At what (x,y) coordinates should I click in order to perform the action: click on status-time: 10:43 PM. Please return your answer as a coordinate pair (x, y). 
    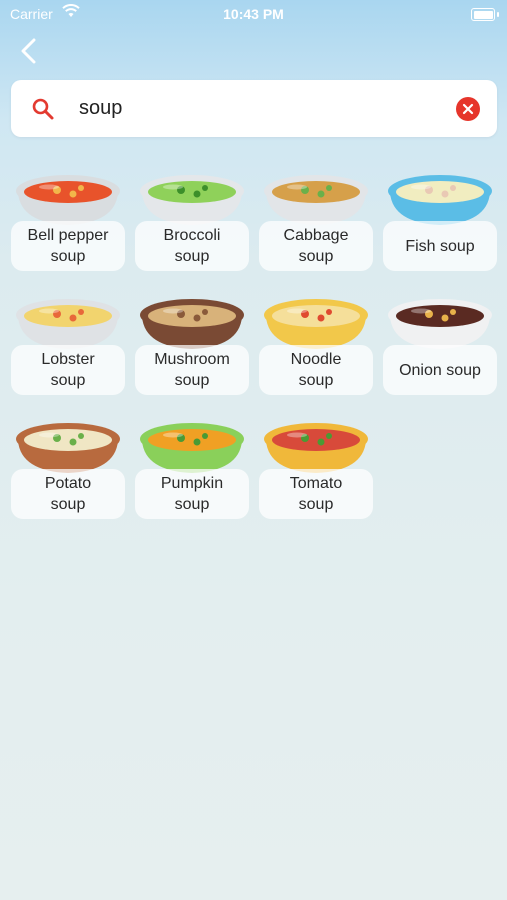
    Looking at the image, I should click on (253, 14).